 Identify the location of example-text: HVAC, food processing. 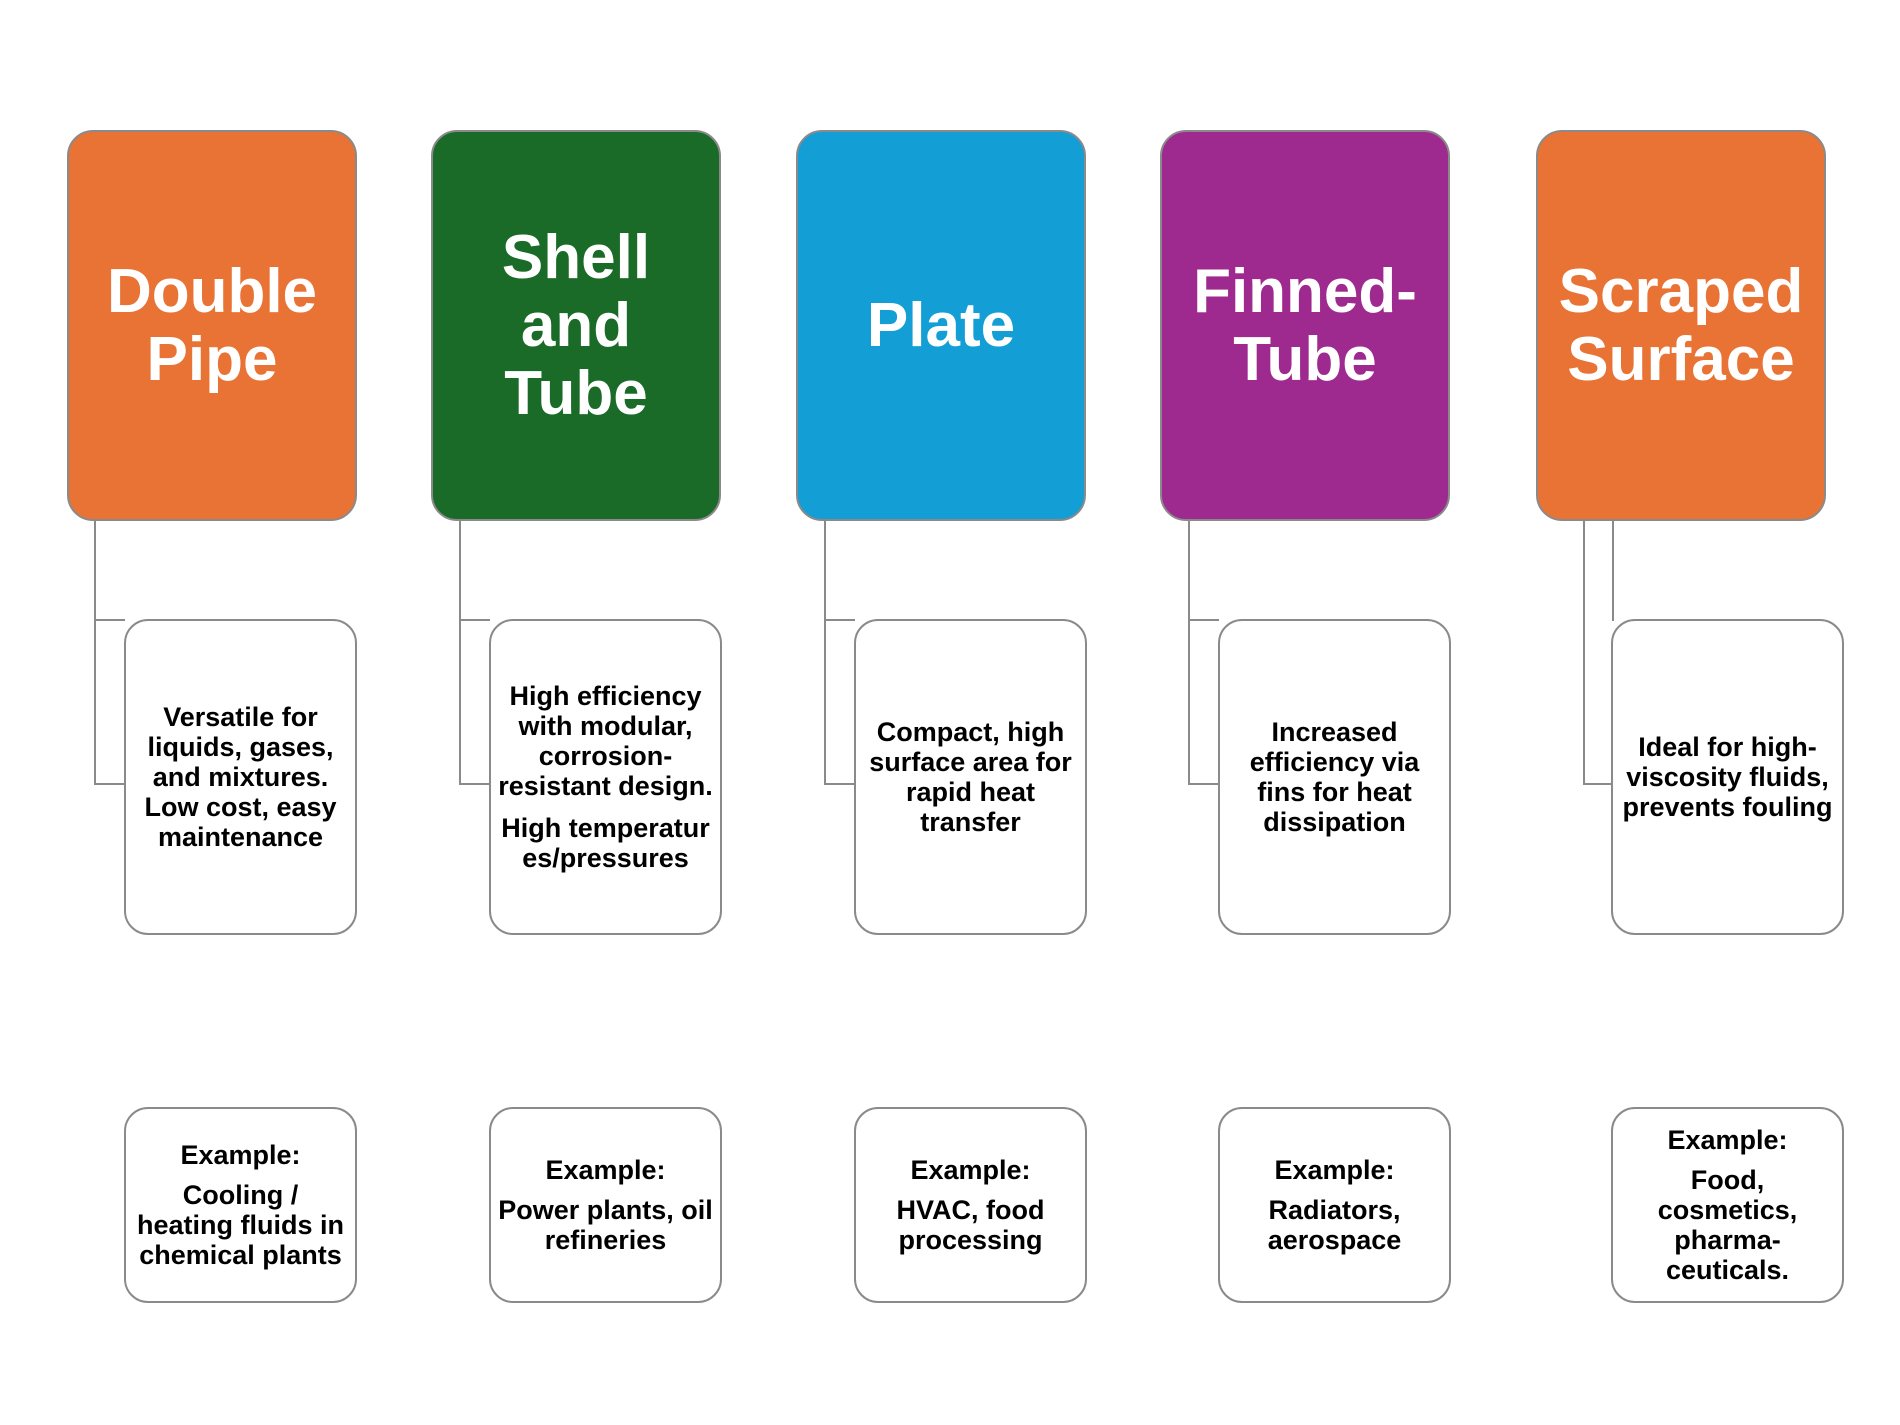
(970, 1225).